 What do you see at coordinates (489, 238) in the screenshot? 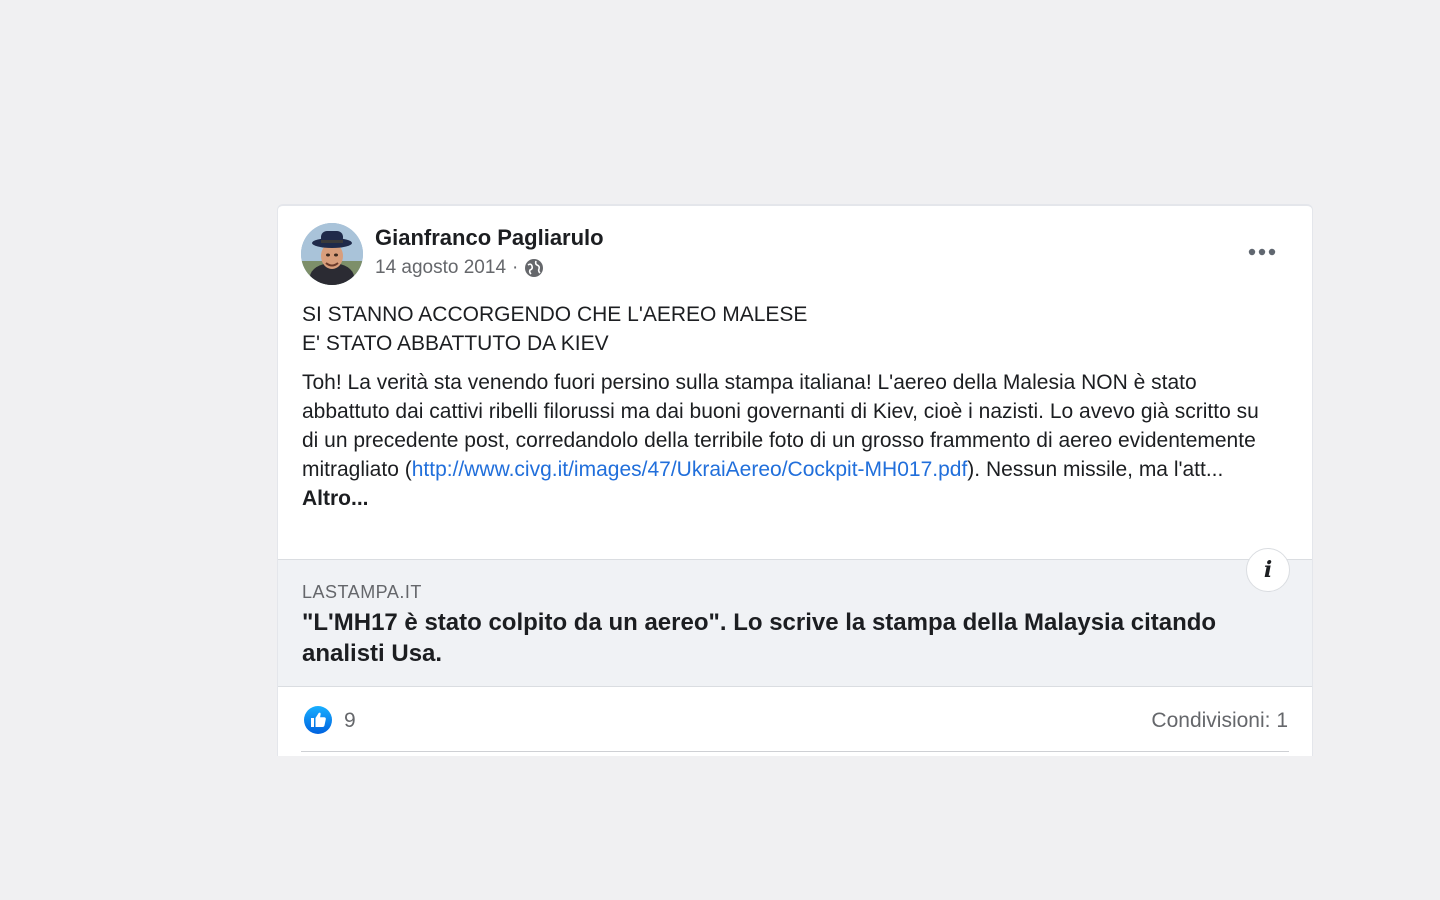
I see `author-name: Gianfranco Pagliarulo` at bounding box center [489, 238].